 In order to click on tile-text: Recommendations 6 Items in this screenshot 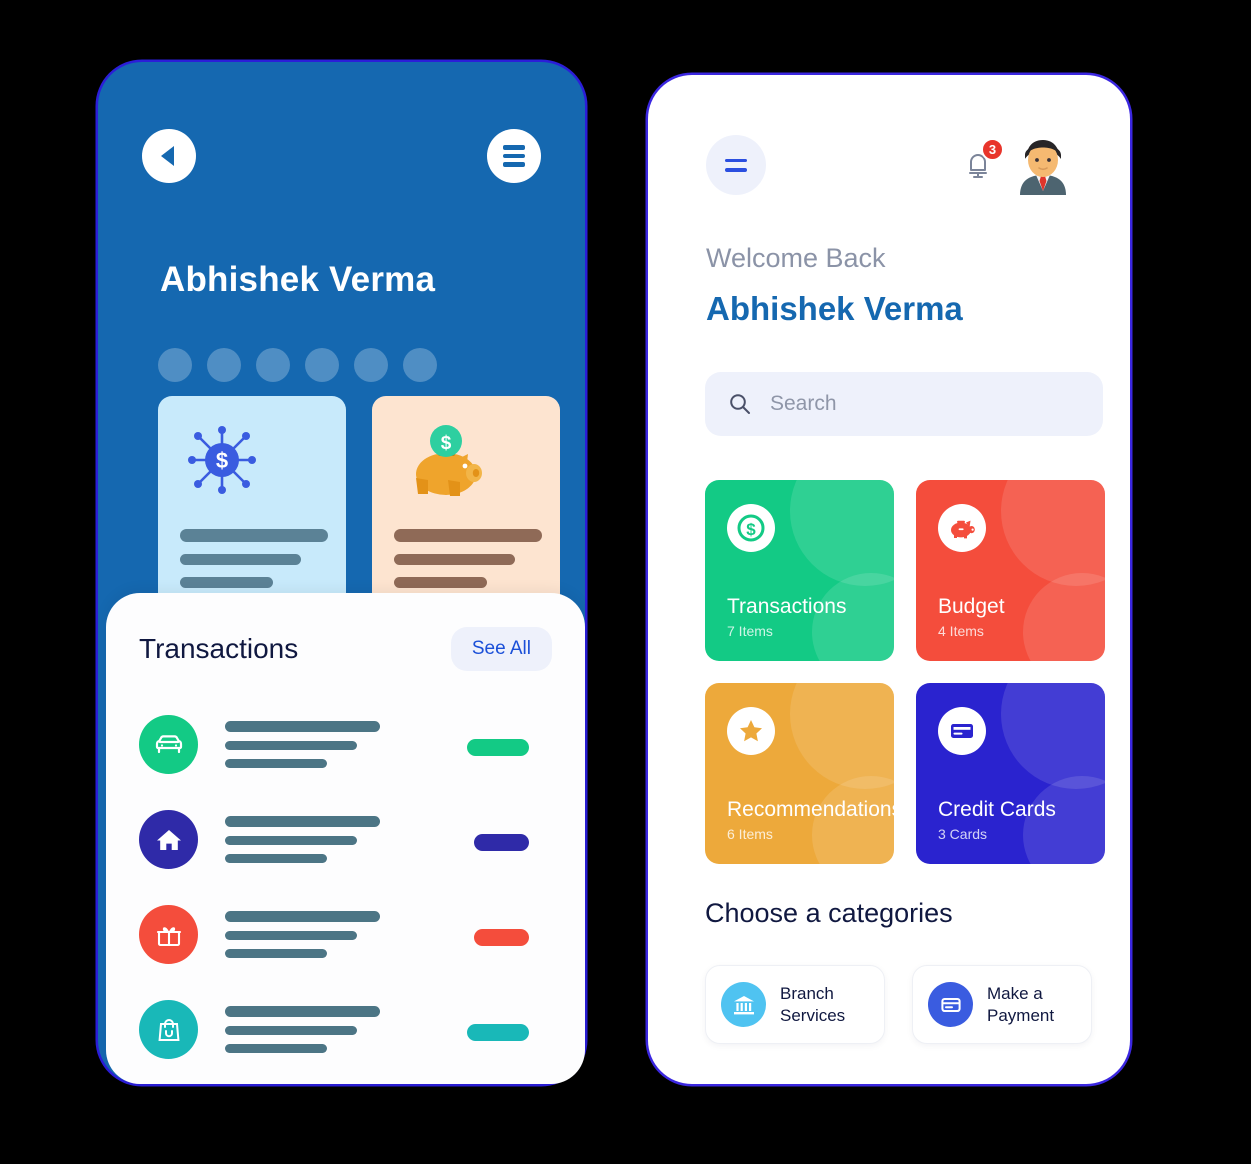, I will do `click(810, 820)`.